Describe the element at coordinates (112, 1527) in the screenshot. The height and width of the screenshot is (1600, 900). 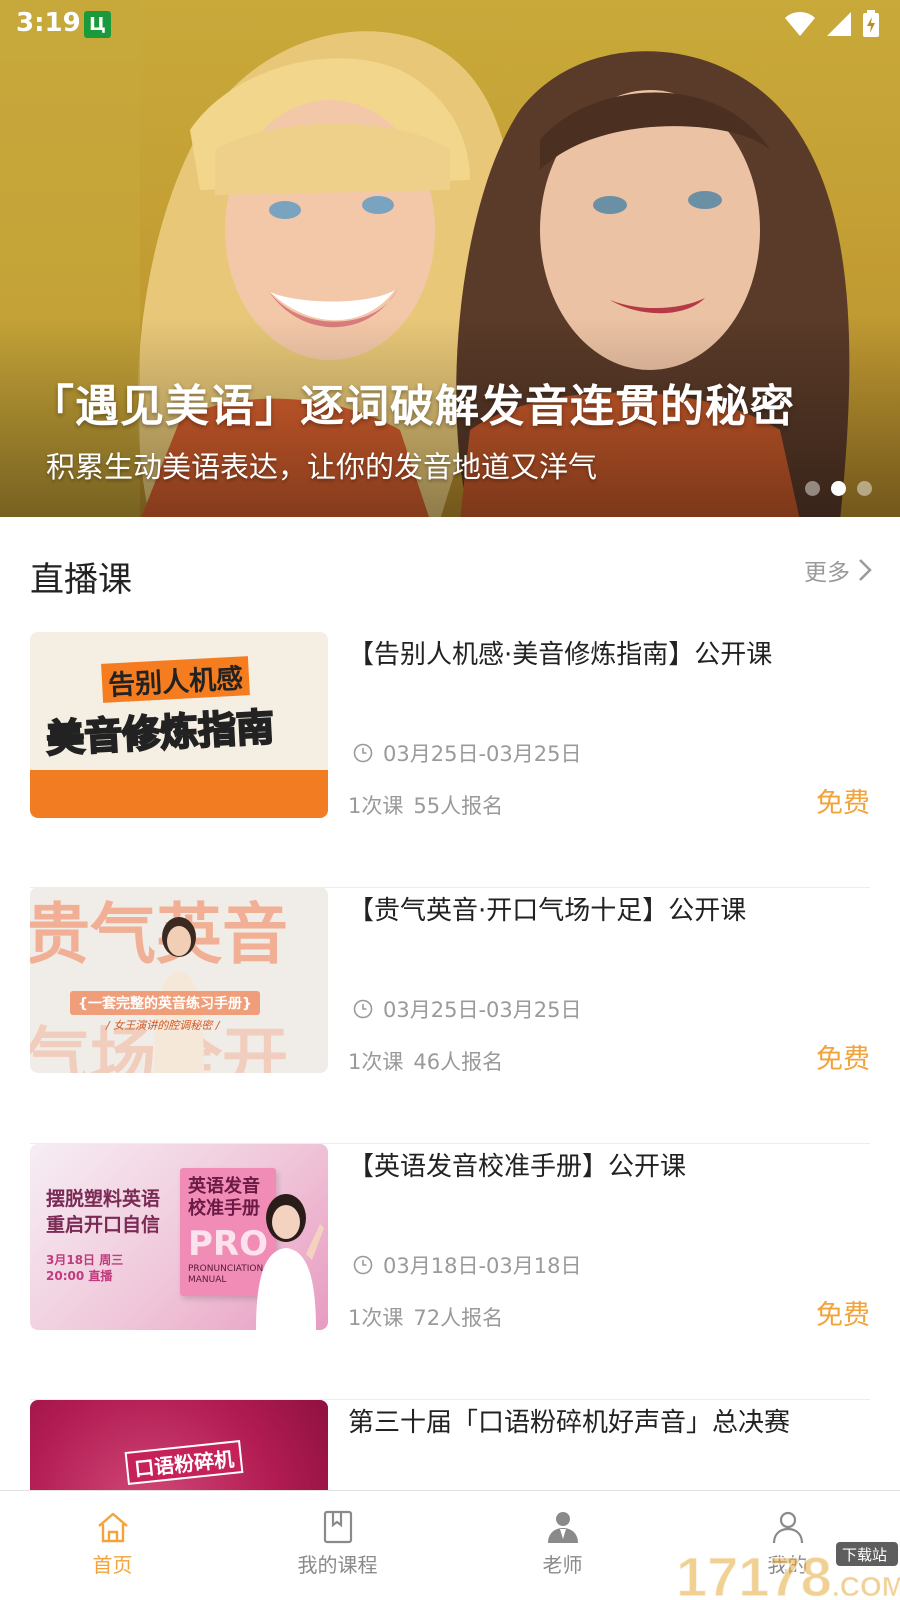
I see `home-icon` at that location.